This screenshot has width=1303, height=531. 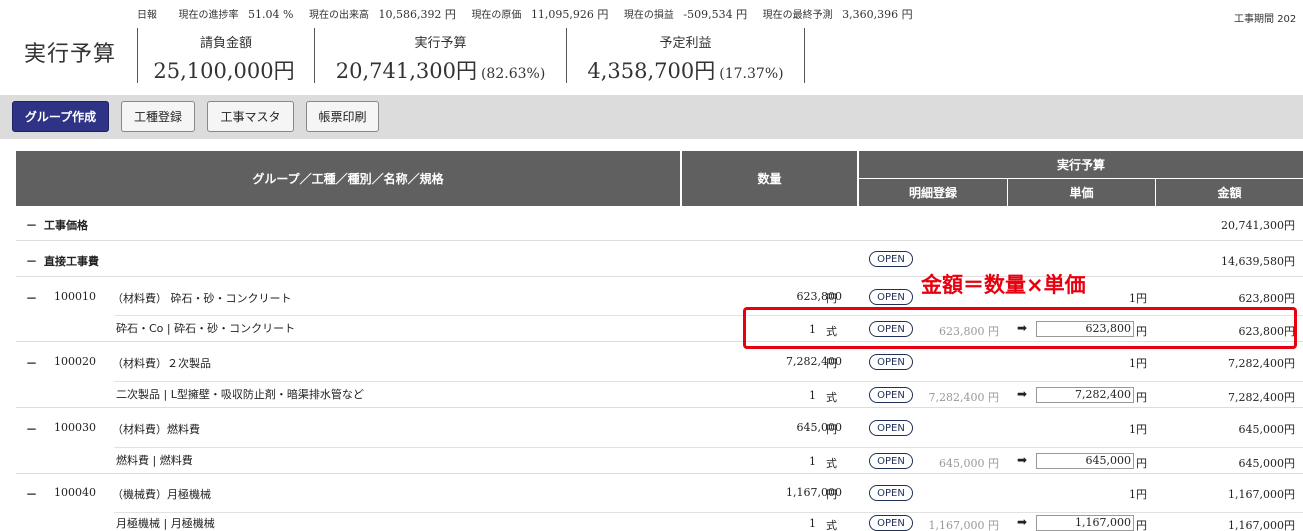 What do you see at coordinates (1258, 225) in the screenshot?
I see `row-amount: 20,741,300円` at bounding box center [1258, 225].